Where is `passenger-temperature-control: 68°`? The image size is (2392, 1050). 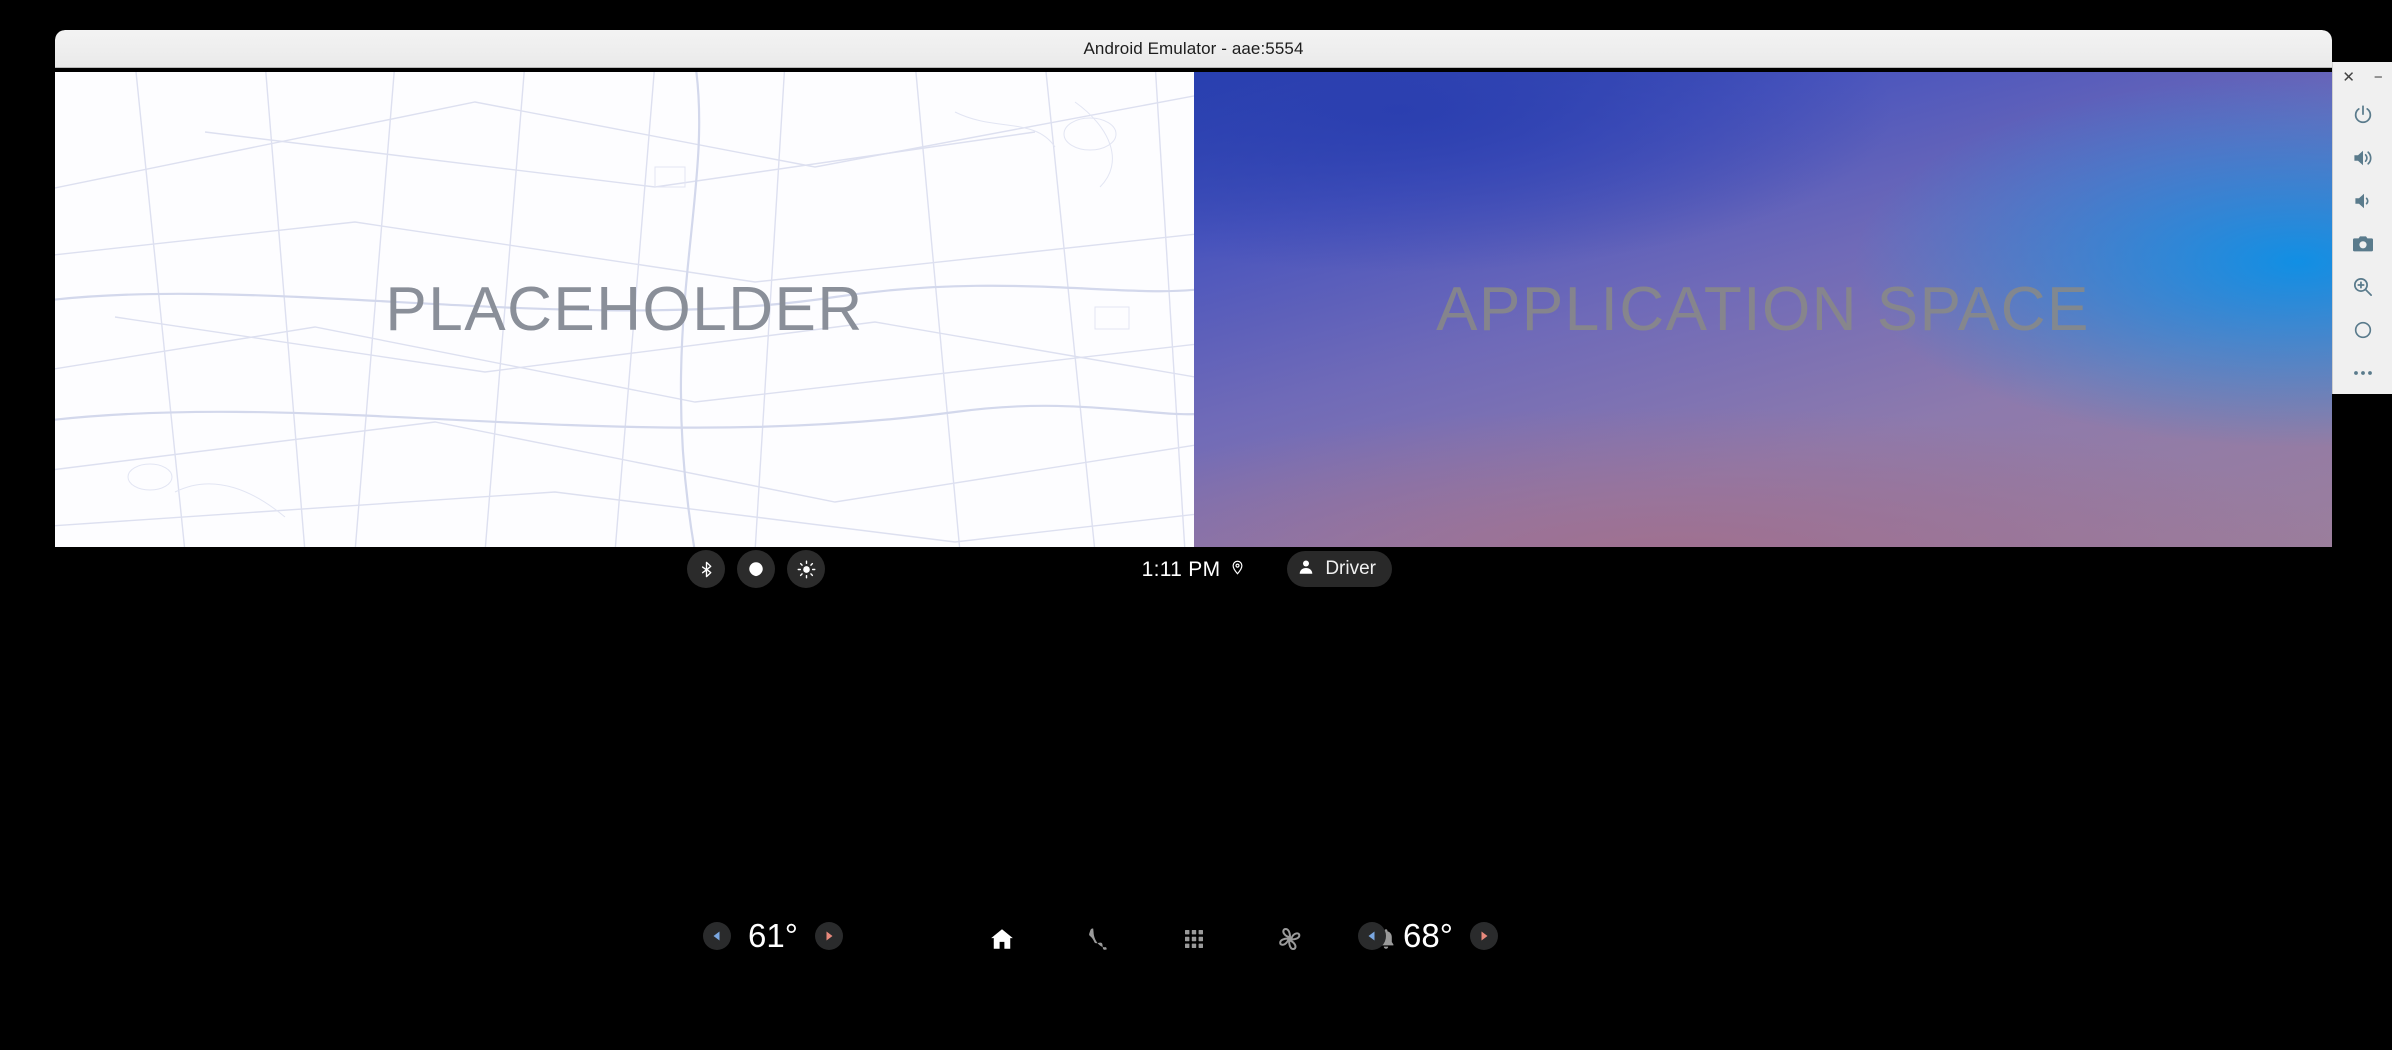 passenger-temperature-control: 68° is located at coordinates (1428, 936).